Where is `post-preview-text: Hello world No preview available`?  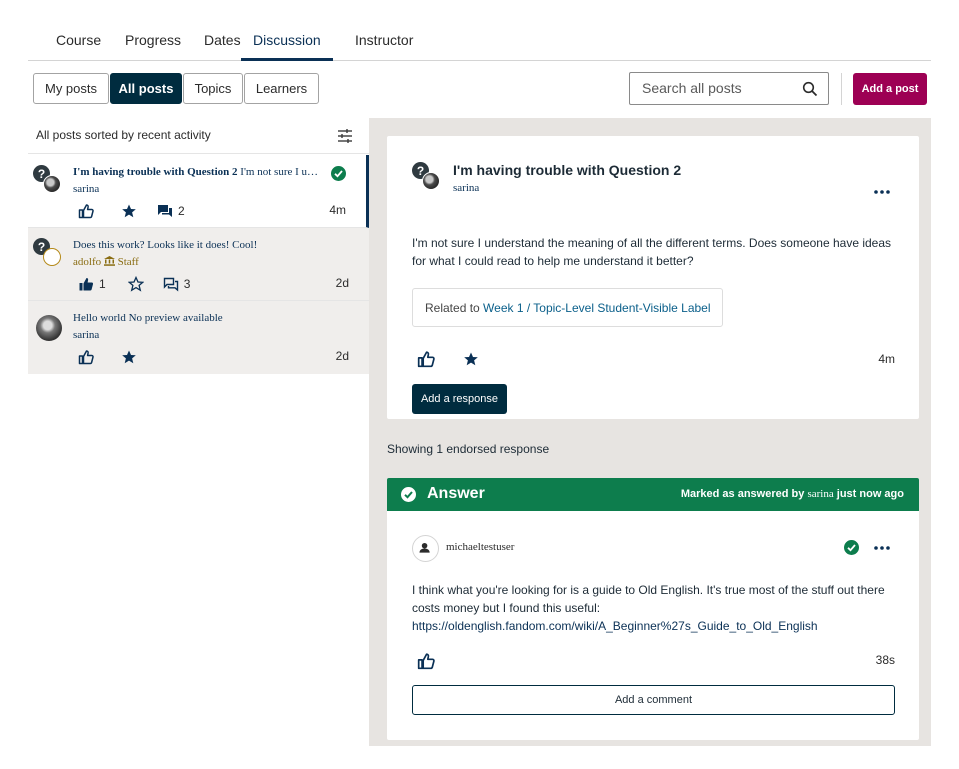
post-preview-text: Hello world No preview available is located at coordinates (198, 318).